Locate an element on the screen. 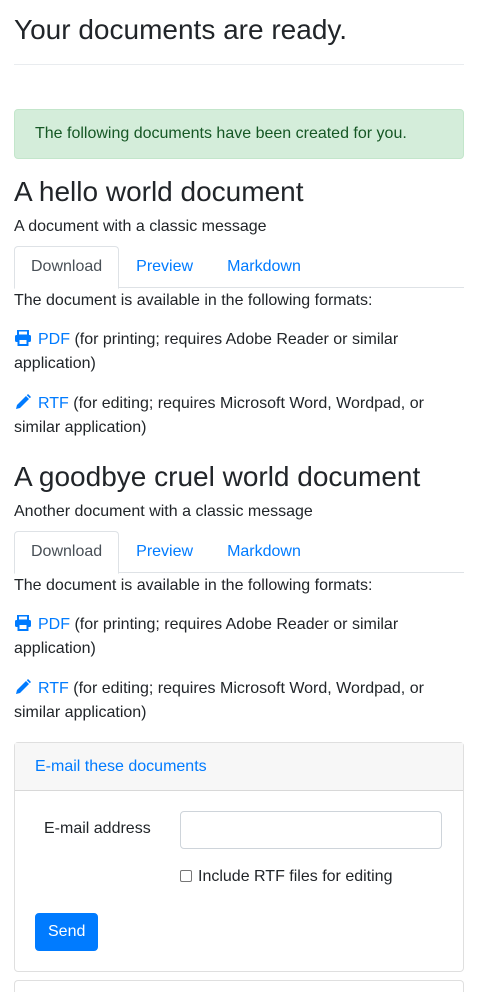 The image size is (478, 999). email-label: E-mail address is located at coordinates (97, 828).